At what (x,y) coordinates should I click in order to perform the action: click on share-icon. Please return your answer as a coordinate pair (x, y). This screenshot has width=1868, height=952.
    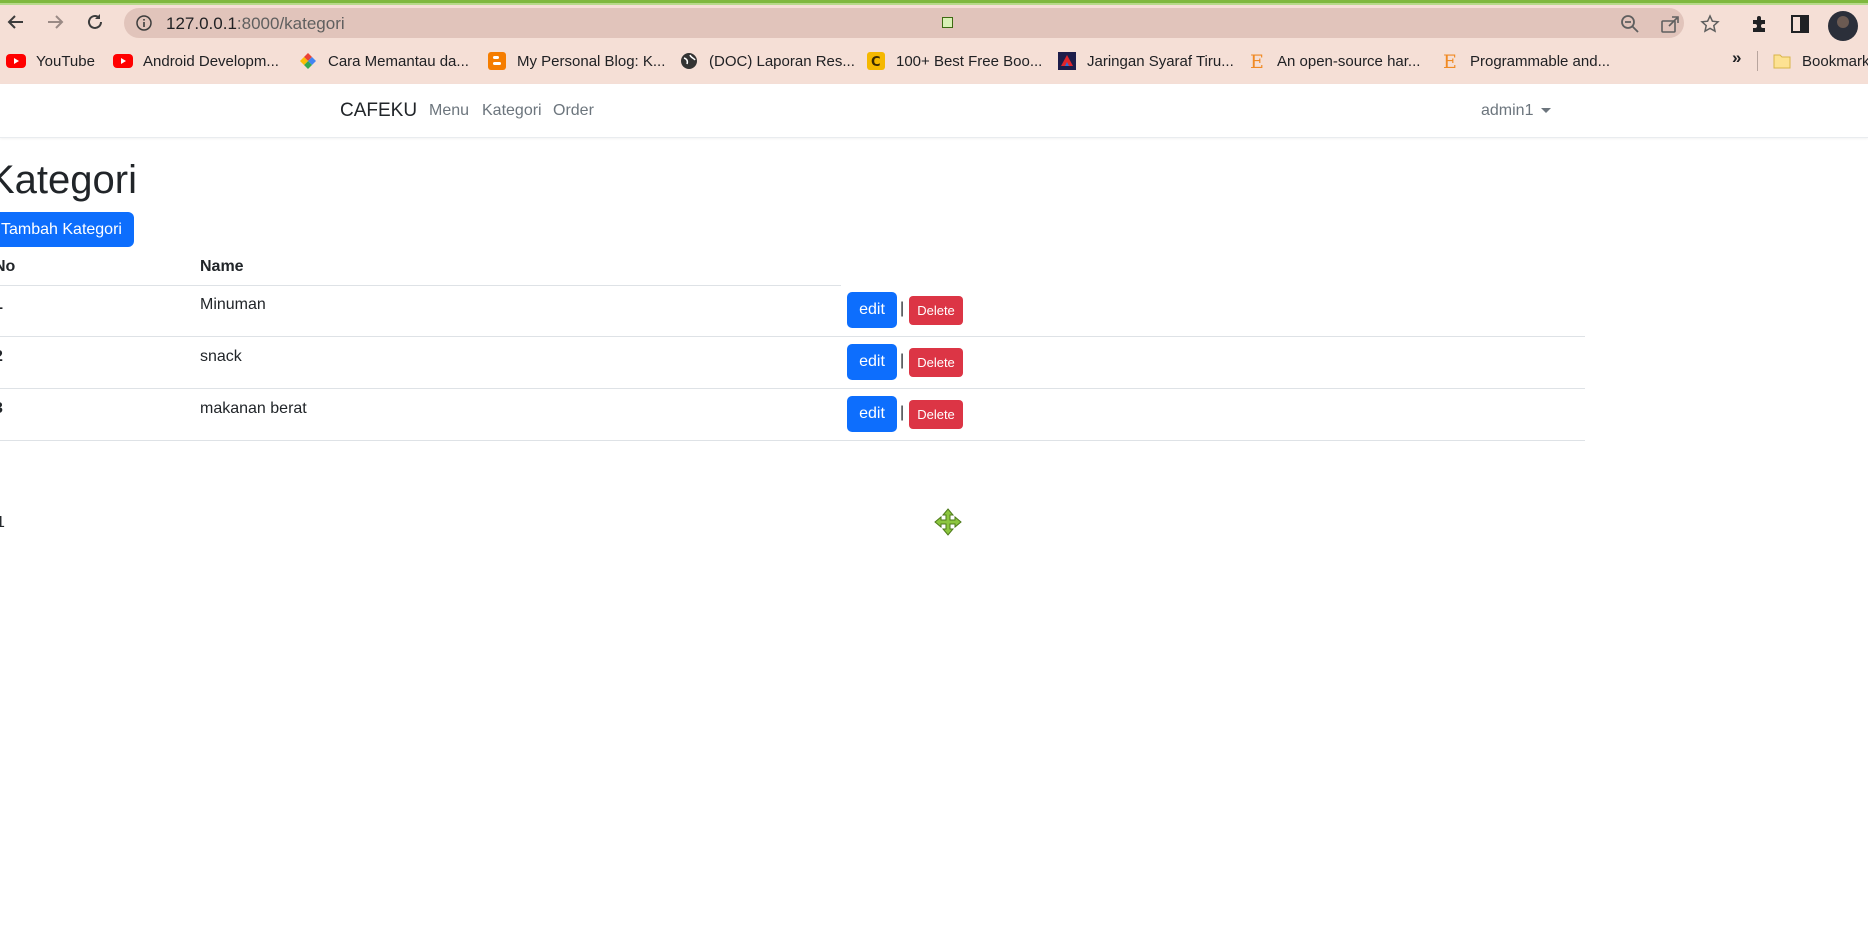
    Looking at the image, I should click on (1670, 24).